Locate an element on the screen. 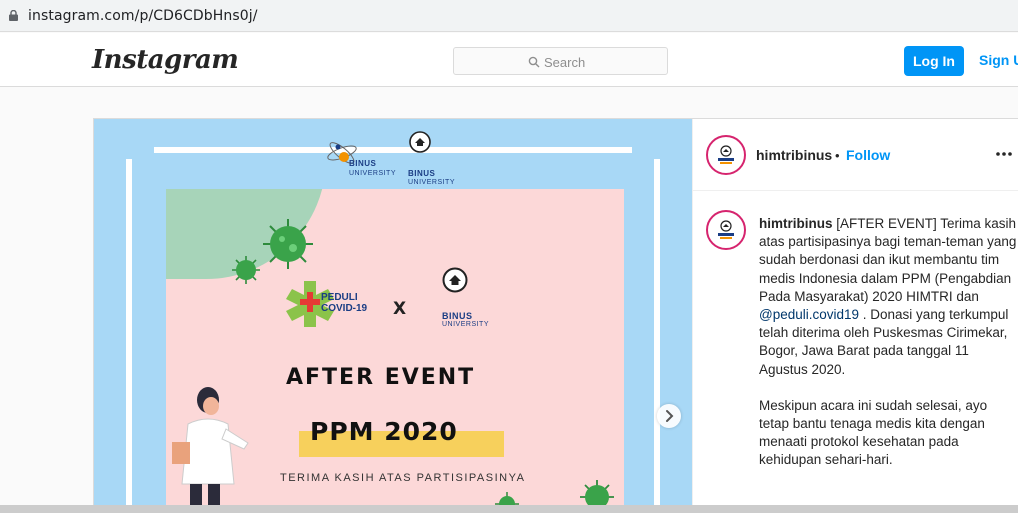 This screenshot has height=513, width=1018. post-header: himtribinus • Follow is located at coordinates (855, 155).